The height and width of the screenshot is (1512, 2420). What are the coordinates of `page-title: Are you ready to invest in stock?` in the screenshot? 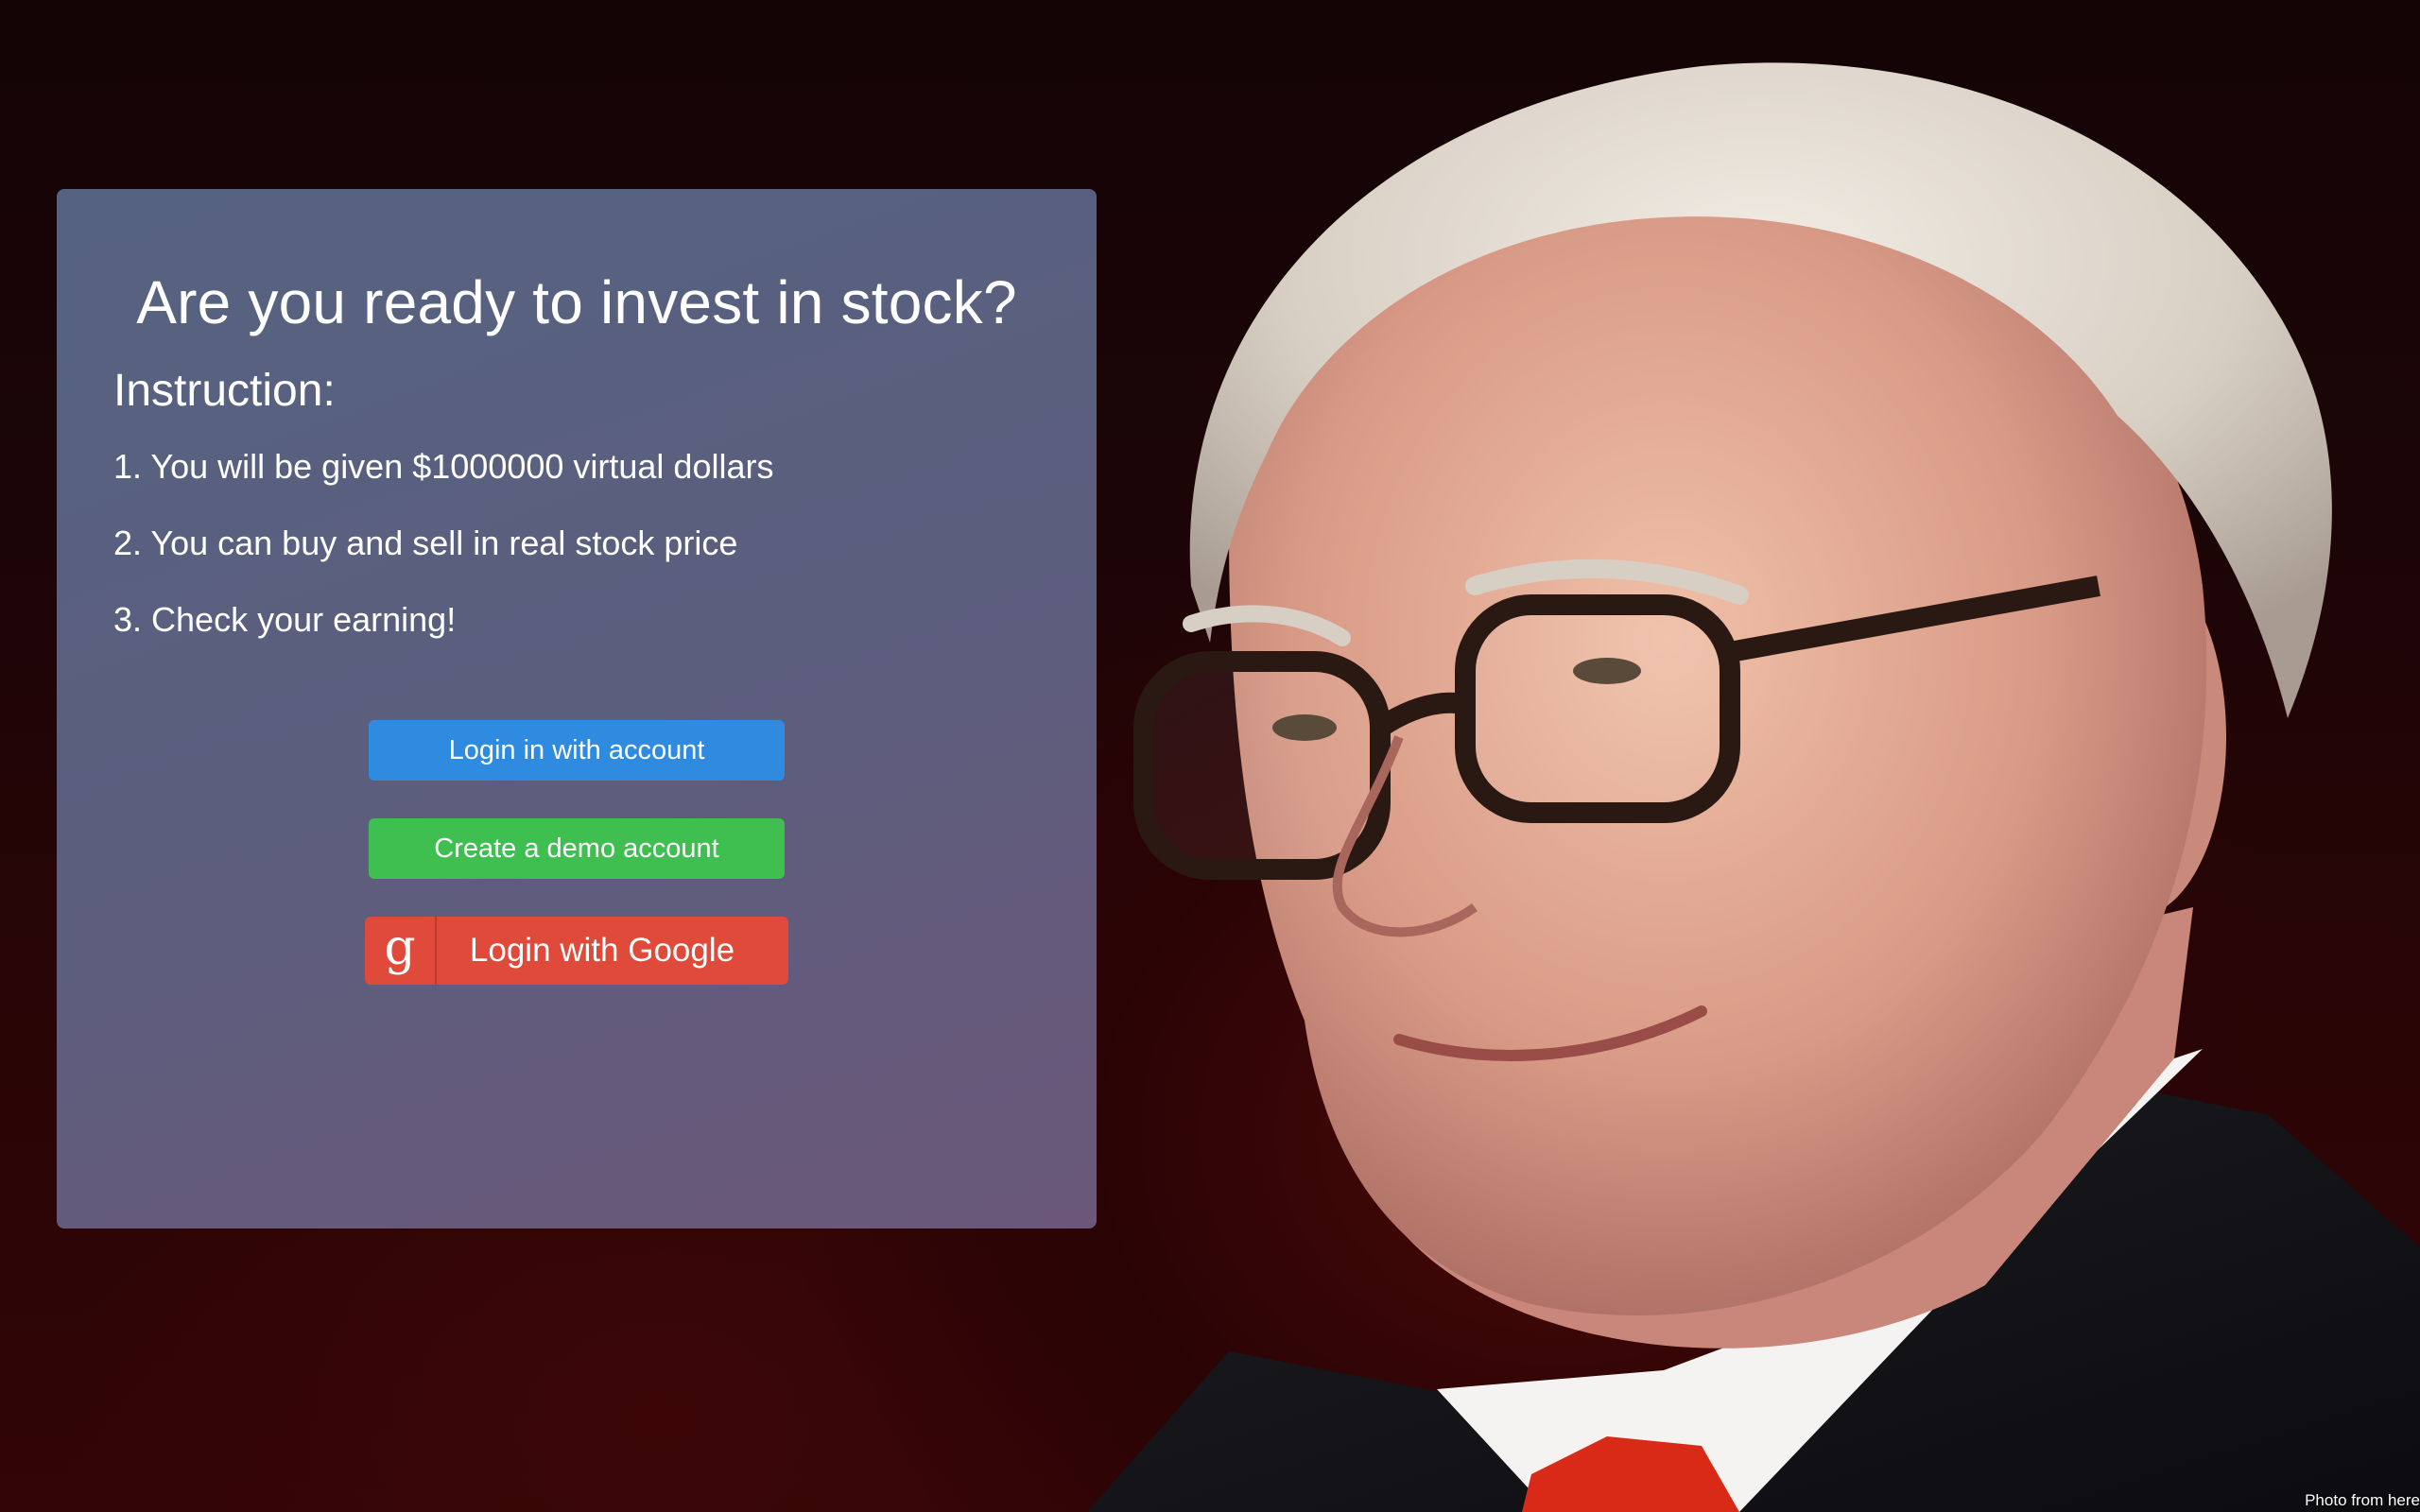 It's located at (576, 302).